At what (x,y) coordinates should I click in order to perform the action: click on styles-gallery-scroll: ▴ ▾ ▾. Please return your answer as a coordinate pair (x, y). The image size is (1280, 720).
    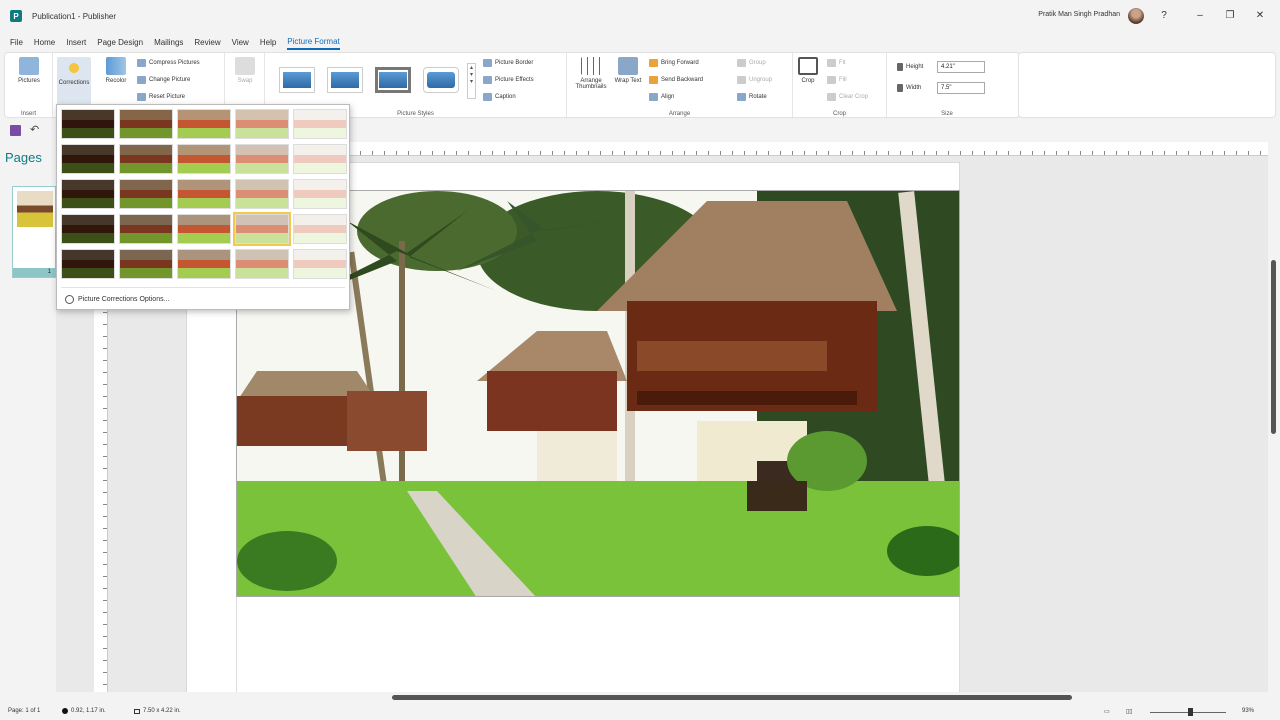
    Looking at the image, I should click on (471, 81).